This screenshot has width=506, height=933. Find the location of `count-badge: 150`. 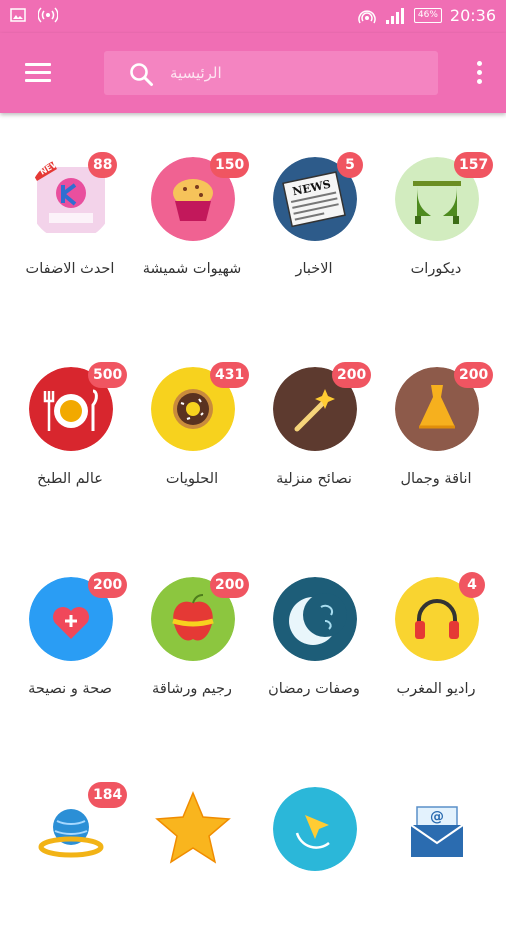

count-badge: 150 is located at coordinates (230, 165).